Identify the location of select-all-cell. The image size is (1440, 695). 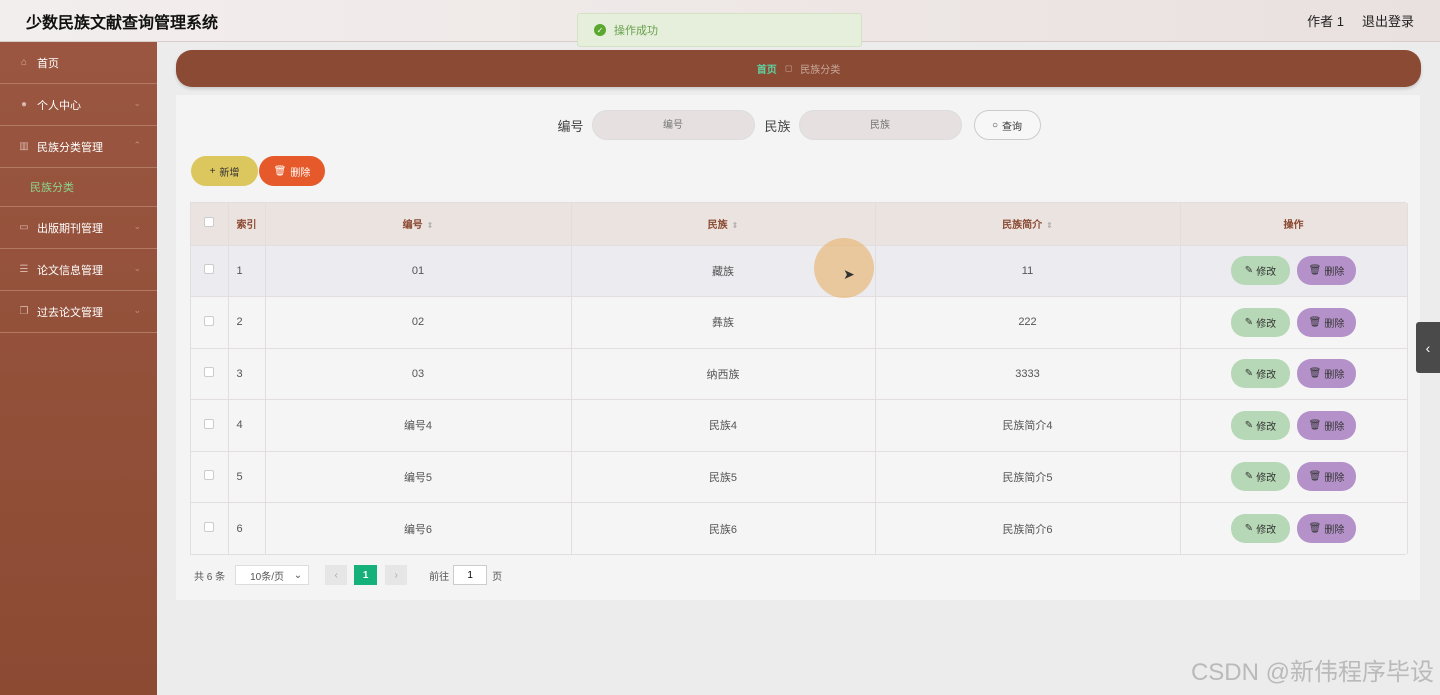
(210, 224).